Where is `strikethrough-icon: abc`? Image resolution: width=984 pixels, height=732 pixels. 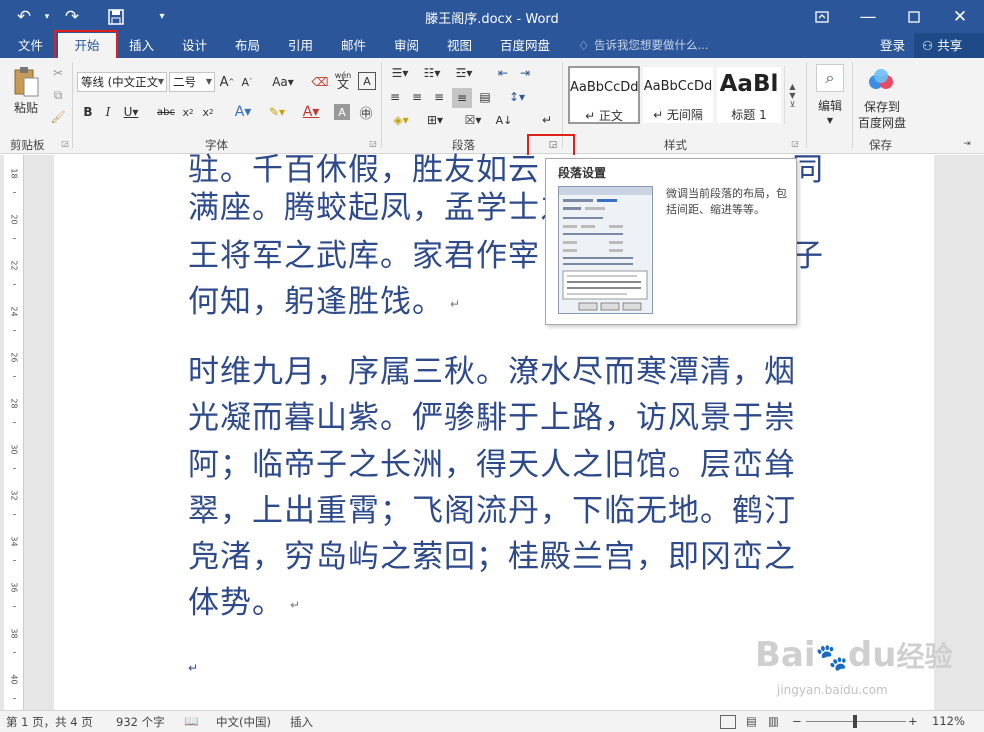
strikethrough-icon: abc is located at coordinates (166, 112).